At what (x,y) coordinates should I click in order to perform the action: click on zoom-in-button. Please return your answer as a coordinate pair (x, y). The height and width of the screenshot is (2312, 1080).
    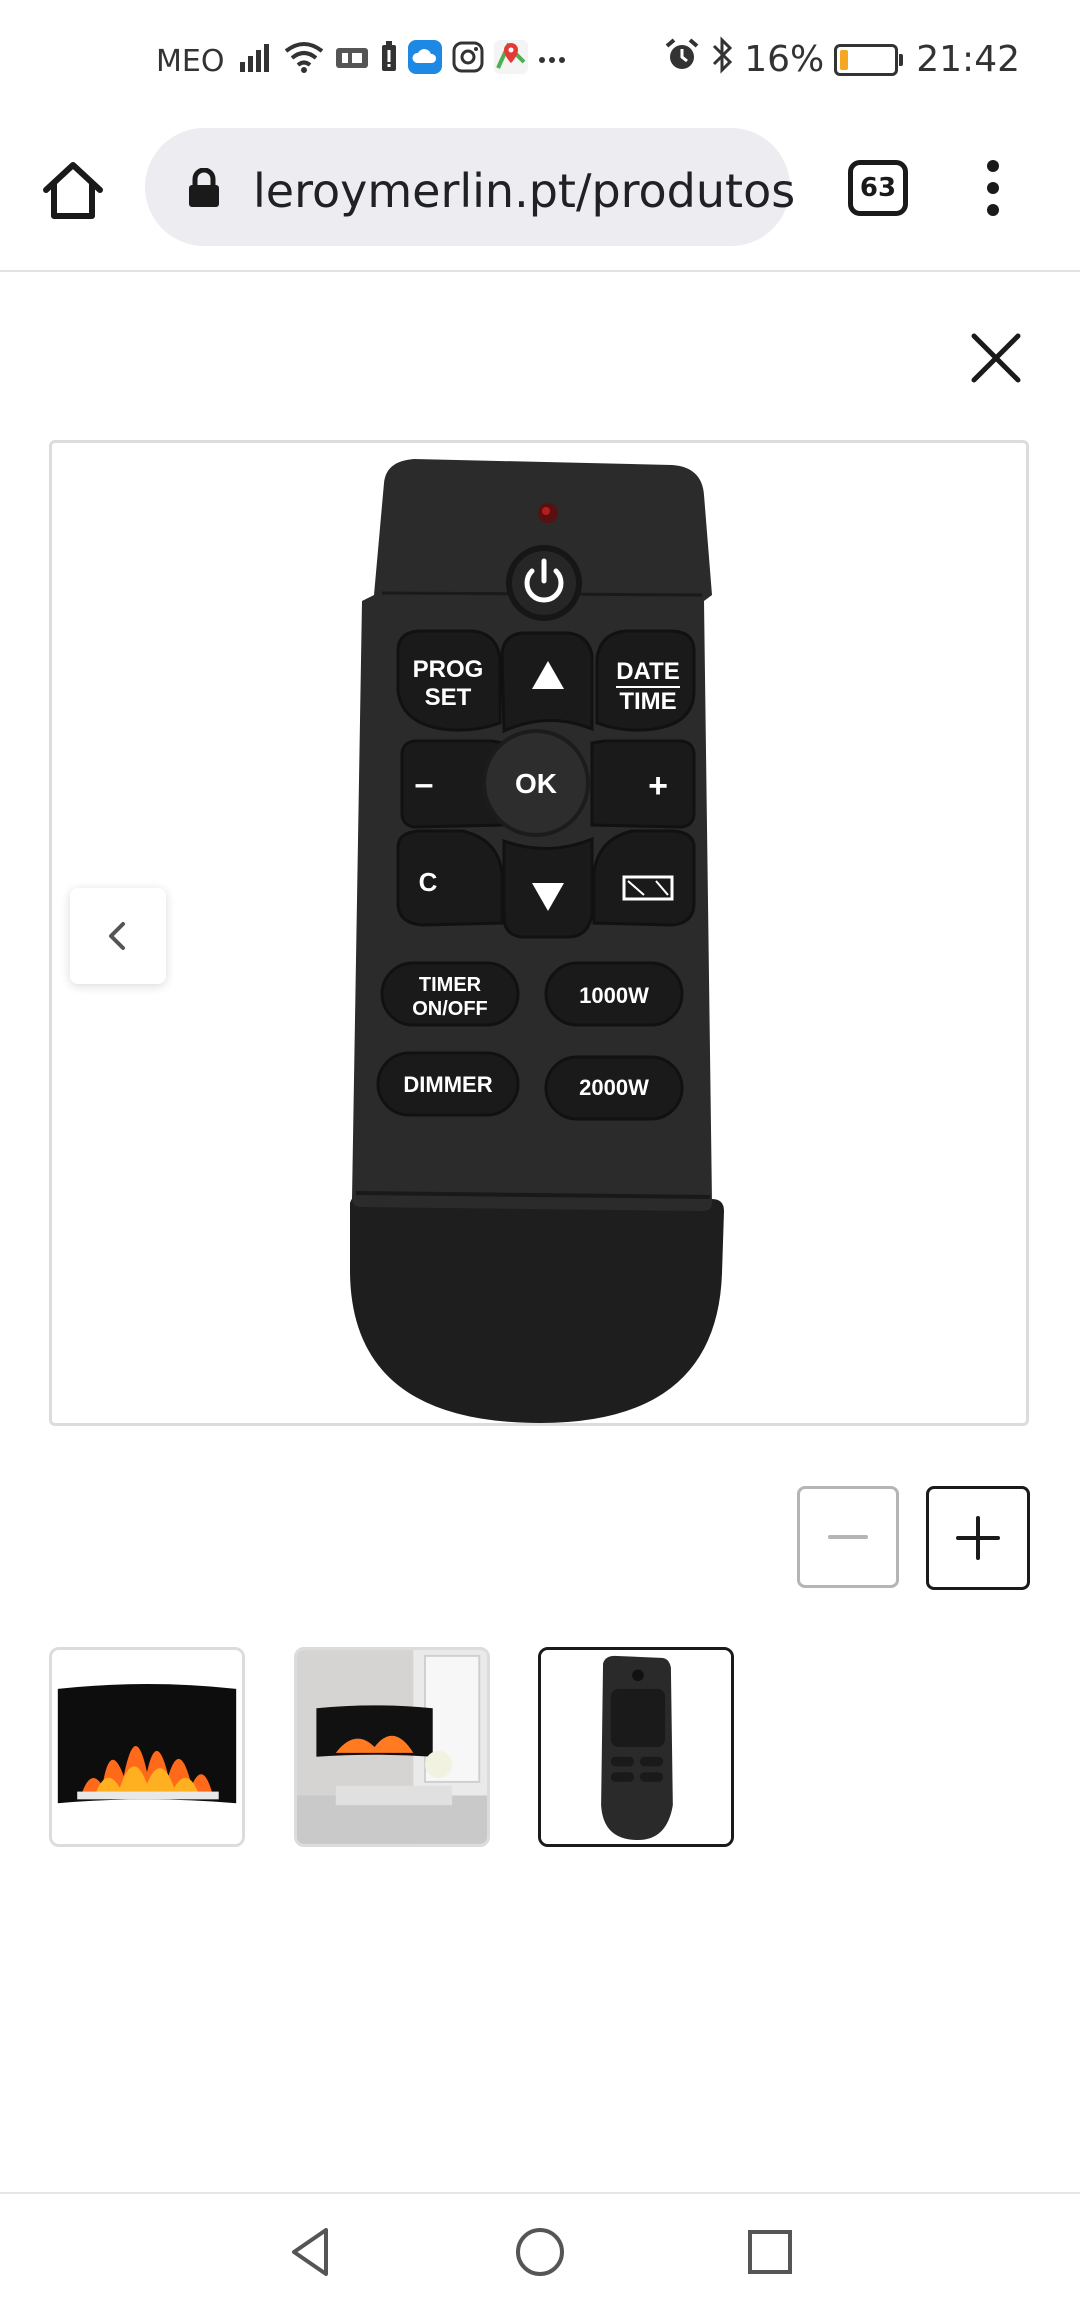
    Looking at the image, I should click on (978, 1538).